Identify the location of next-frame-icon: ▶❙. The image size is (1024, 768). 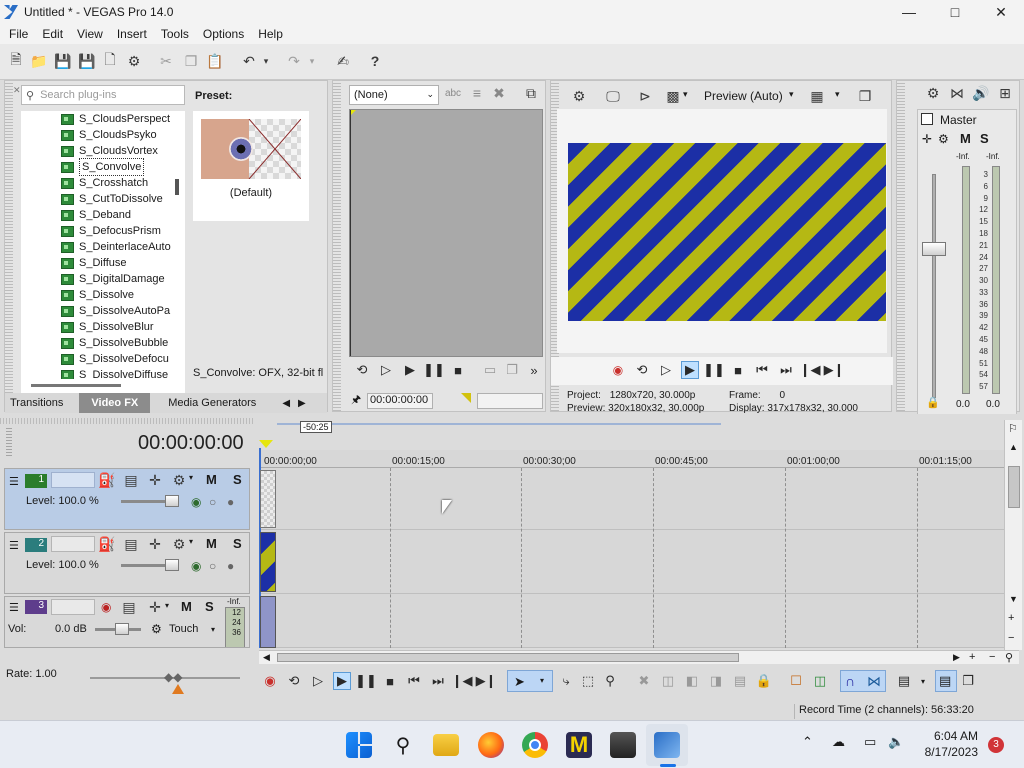
(834, 370).